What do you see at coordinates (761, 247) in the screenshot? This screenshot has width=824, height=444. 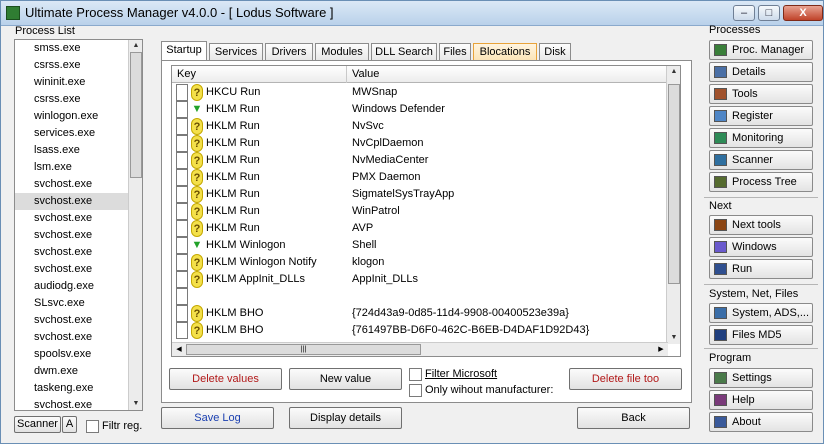 I see `sidebar-windows-button: Windows` at bounding box center [761, 247].